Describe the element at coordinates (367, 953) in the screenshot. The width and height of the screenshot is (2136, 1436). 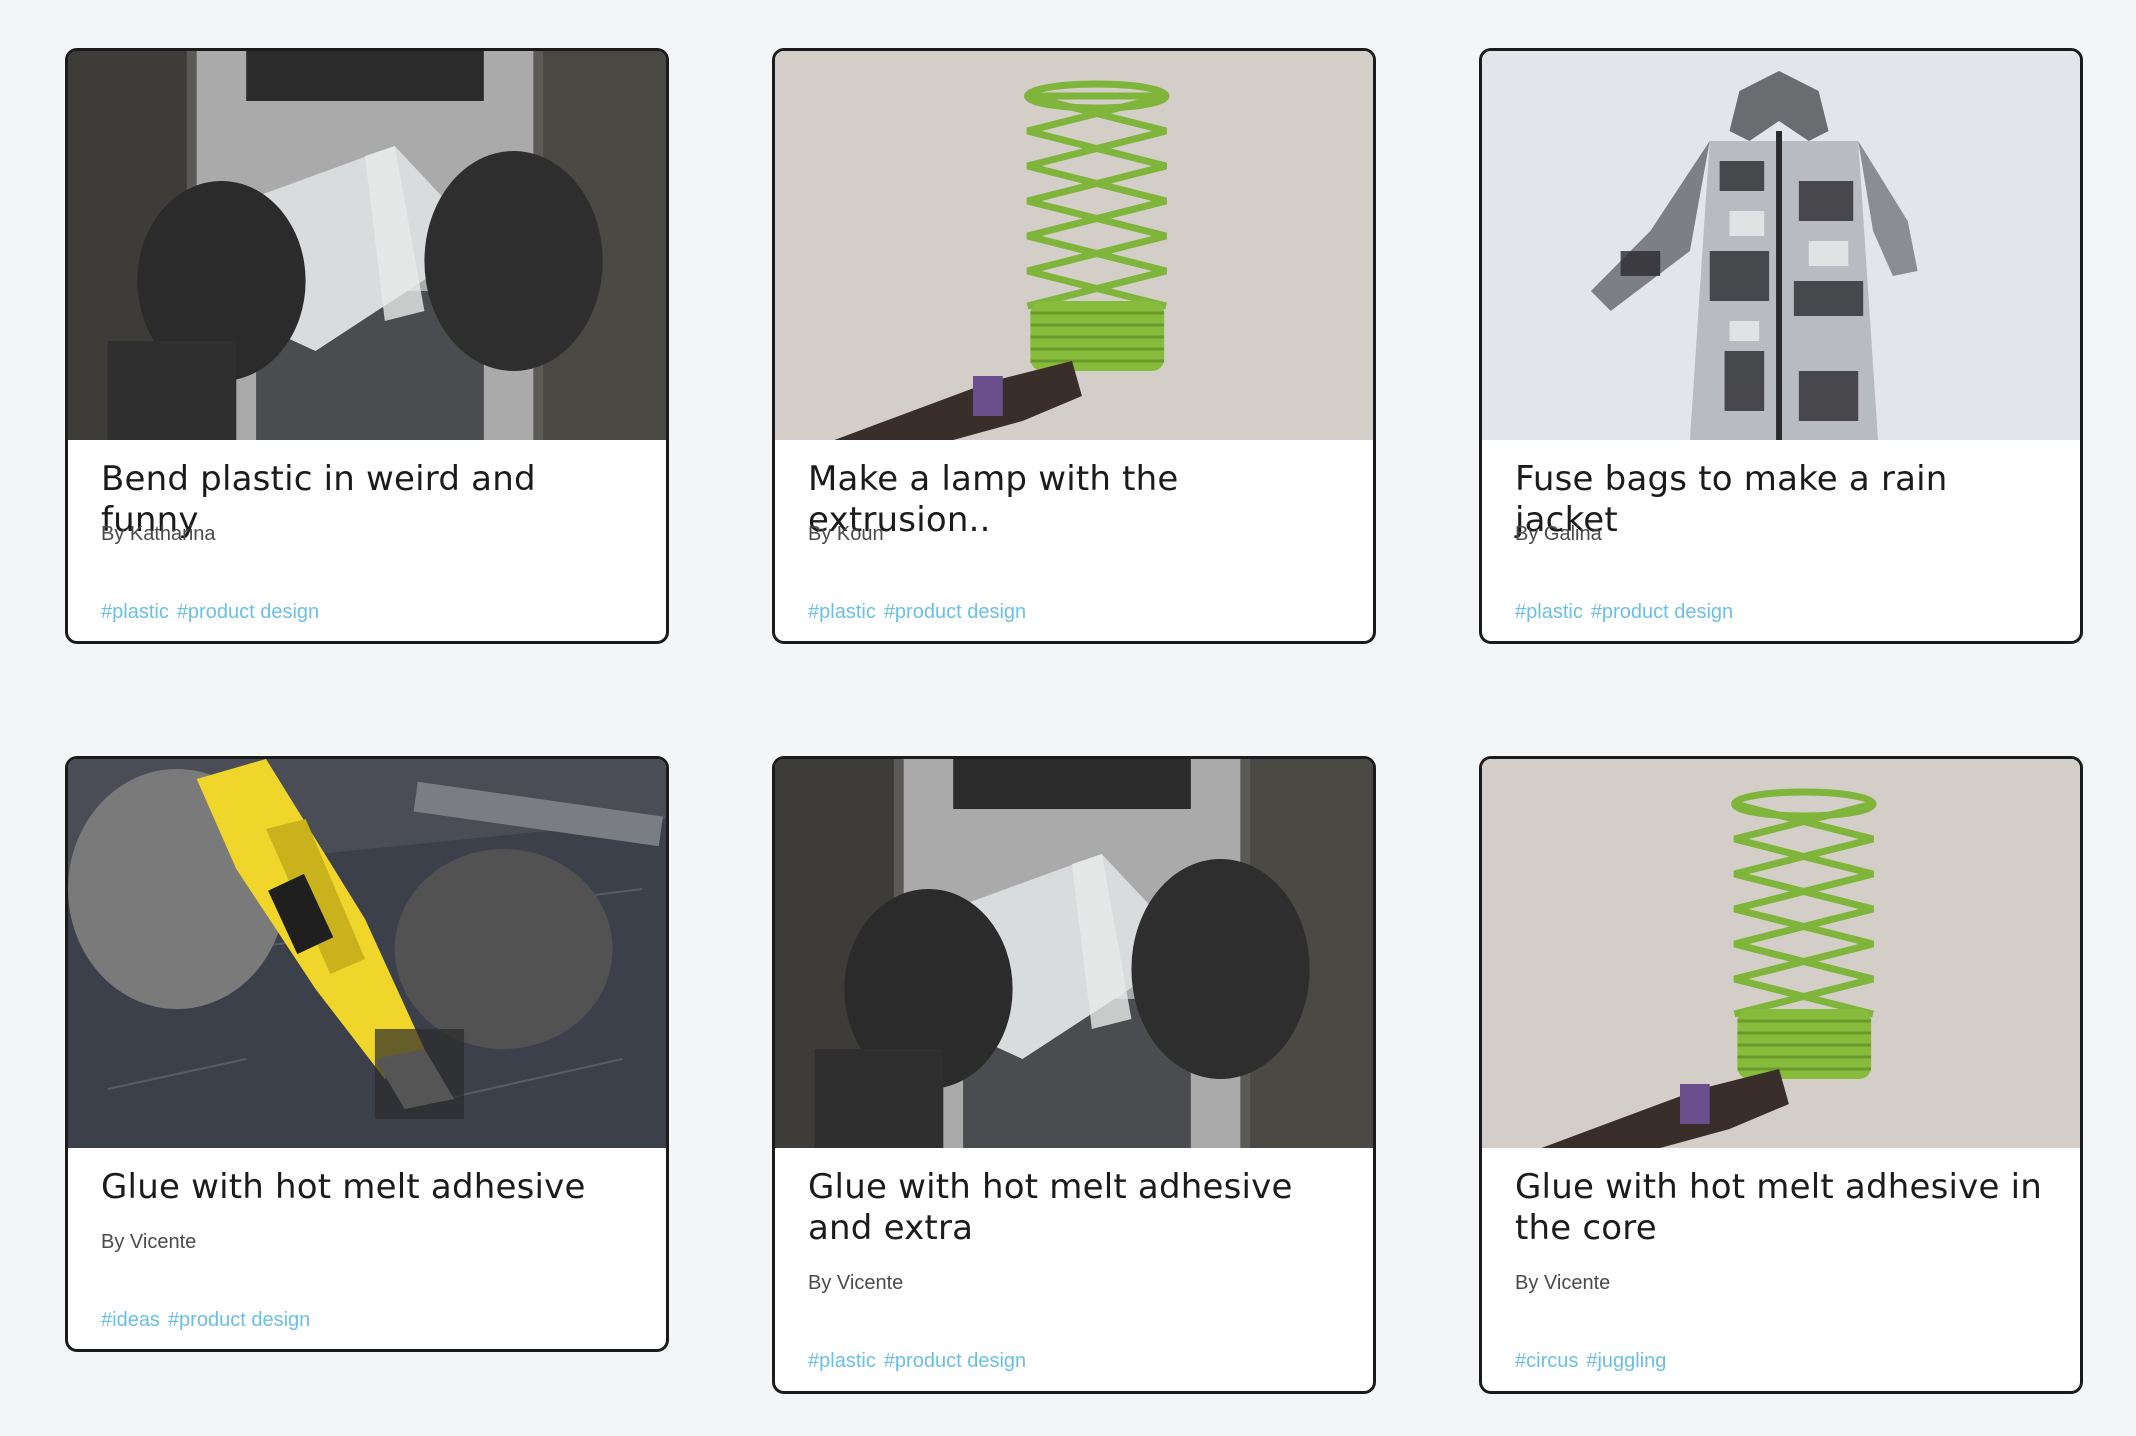
I see `card-image-hot-glue-gun` at that location.